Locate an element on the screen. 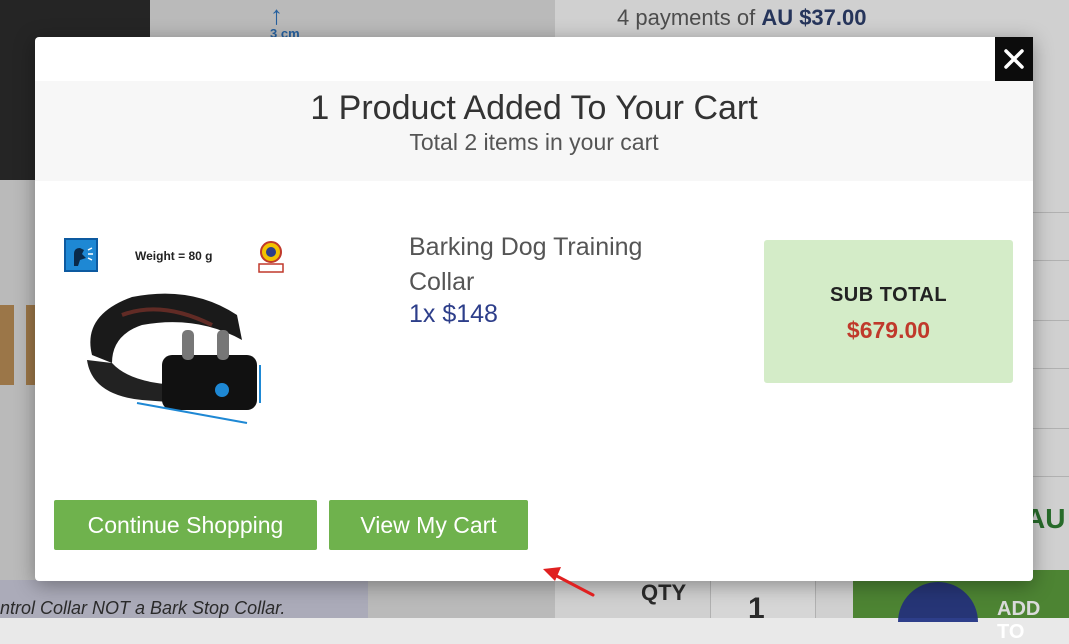  subtotal-box: SUB TOTAL $679.00 is located at coordinates (888, 311).